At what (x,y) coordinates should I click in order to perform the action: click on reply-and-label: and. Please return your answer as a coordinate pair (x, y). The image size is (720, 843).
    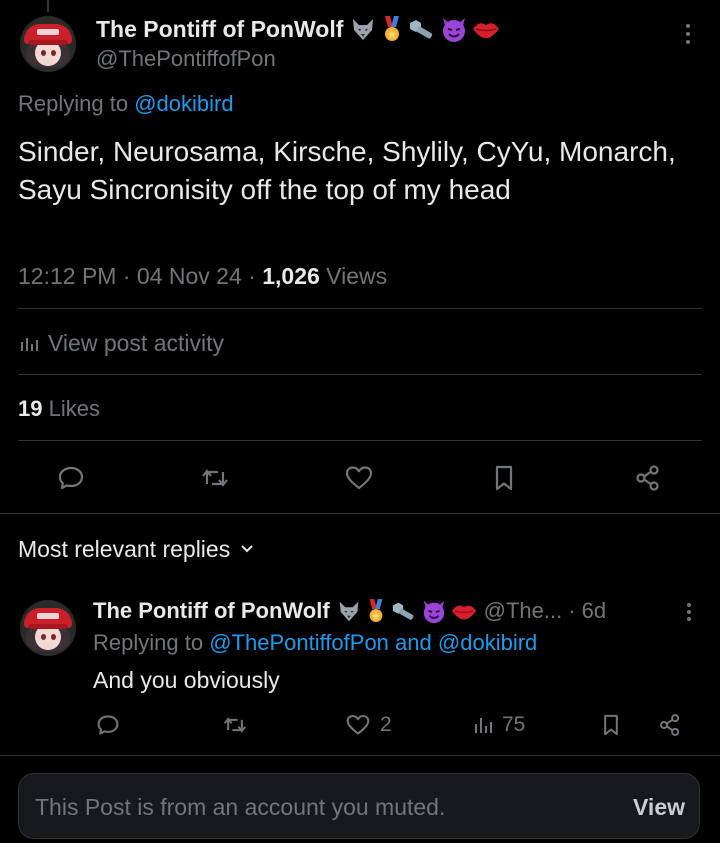
    Looking at the image, I should click on (413, 642).